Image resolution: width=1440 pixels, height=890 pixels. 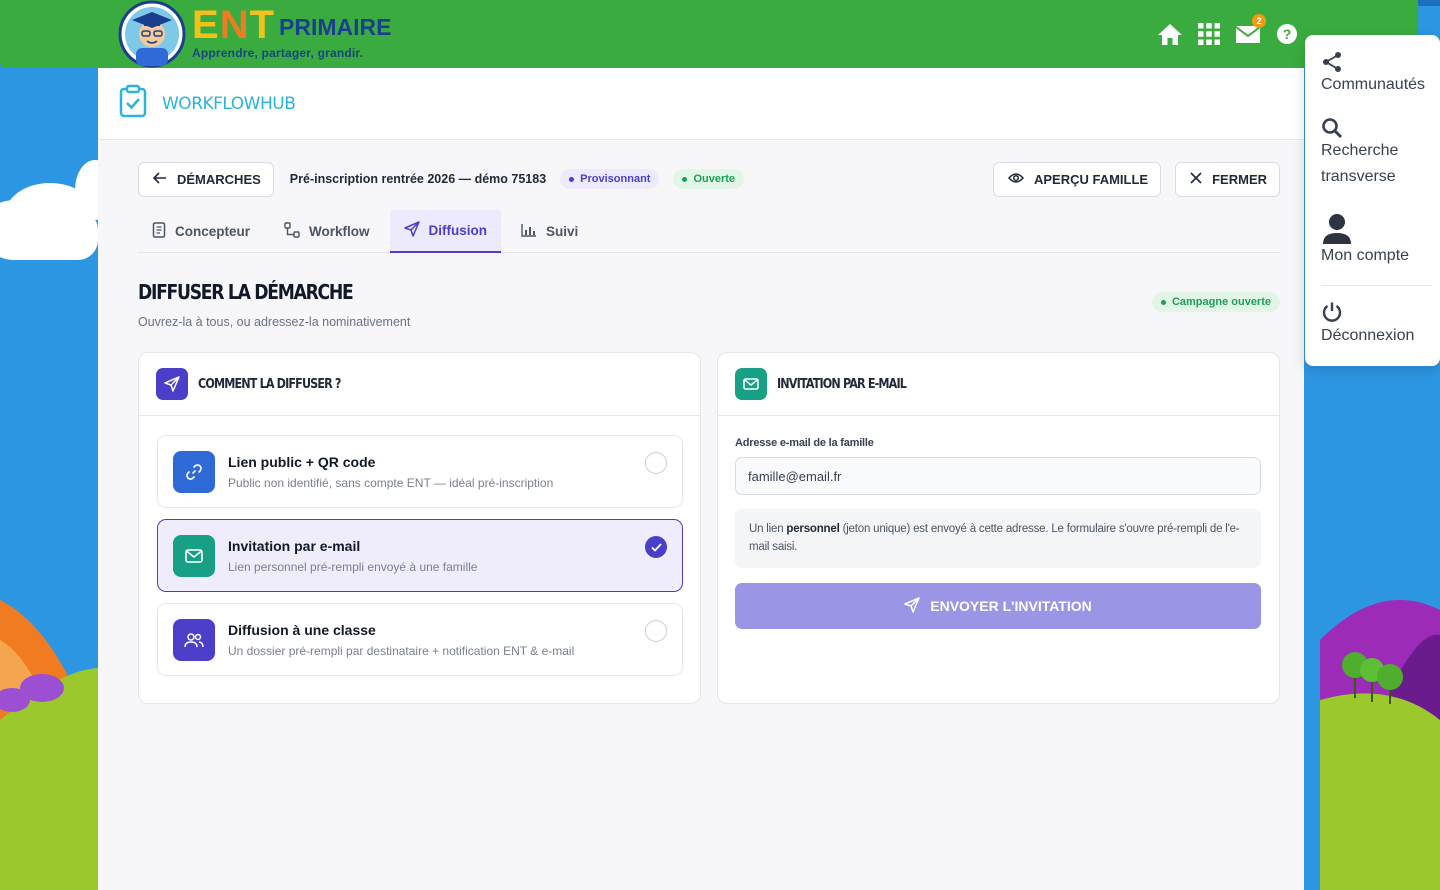 What do you see at coordinates (709, 231) in the screenshot?
I see `tab-bar: Concepteur Workflow Diffusion Suivi` at bounding box center [709, 231].